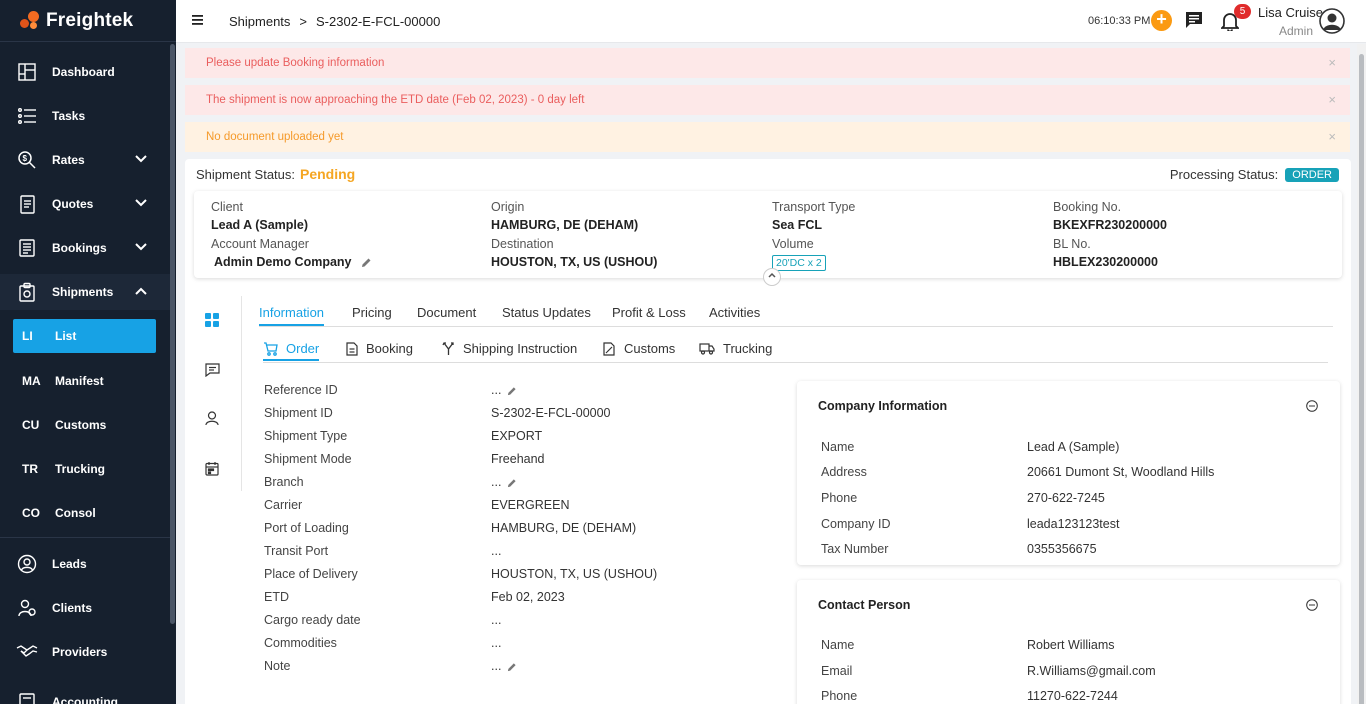 This screenshot has height=704, width=1366. I want to click on origin-label: Origin, so click(508, 207).